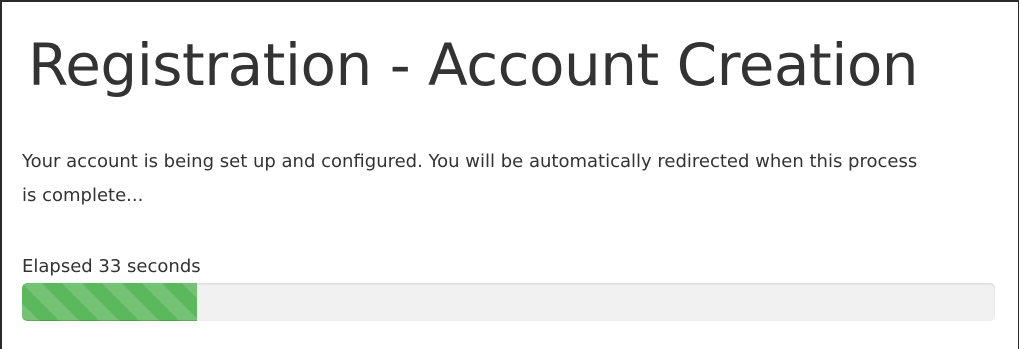  Describe the element at coordinates (110, 302) in the screenshot. I see `progress-bar-fill` at that location.